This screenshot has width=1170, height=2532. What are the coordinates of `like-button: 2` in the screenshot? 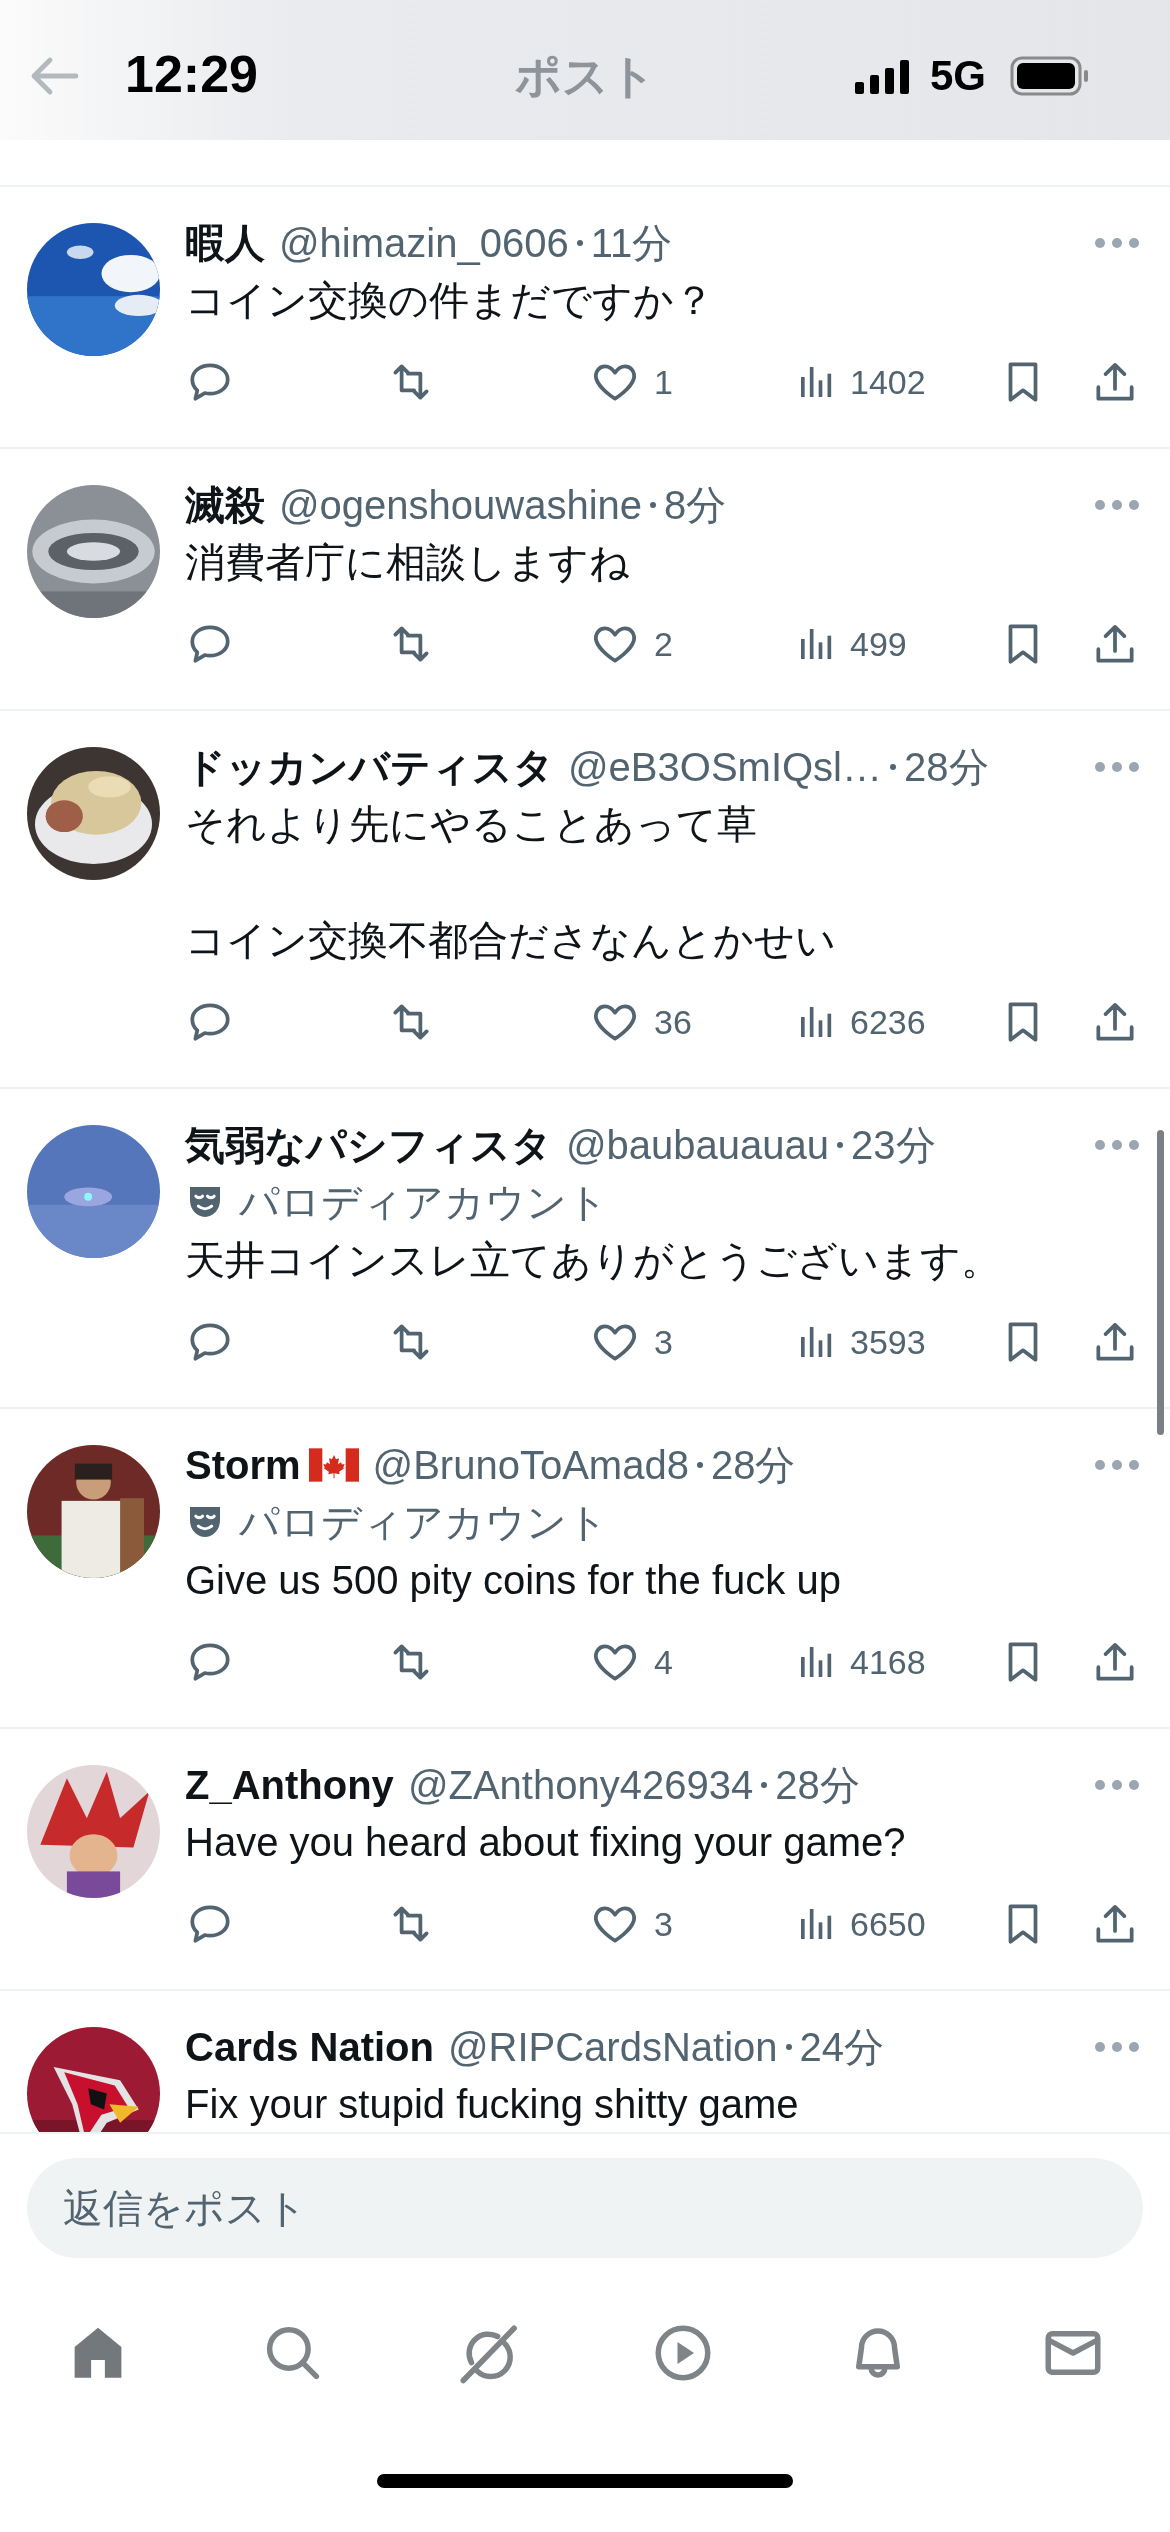 It's located at (631, 644).